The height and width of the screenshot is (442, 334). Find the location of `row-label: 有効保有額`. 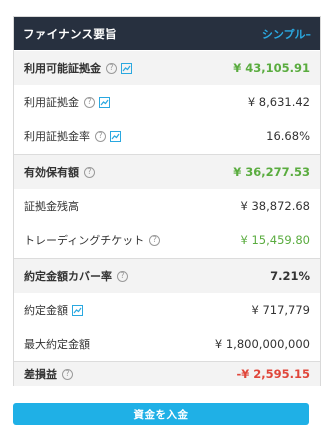

row-label: 有効保有額 is located at coordinates (51, 172).